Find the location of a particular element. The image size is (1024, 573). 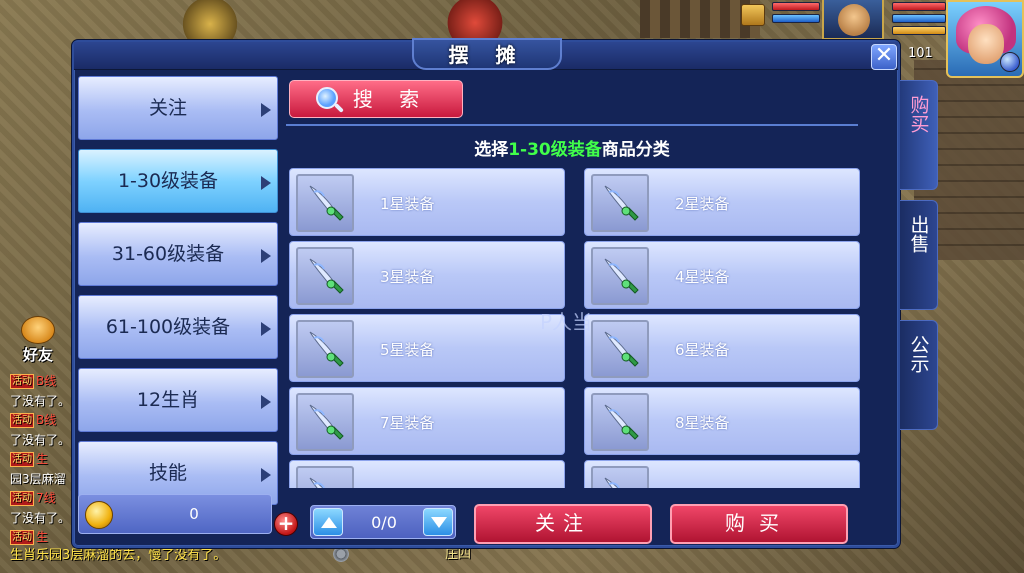

category-label: 61-100级装备 is located at coordinates (168, 327).